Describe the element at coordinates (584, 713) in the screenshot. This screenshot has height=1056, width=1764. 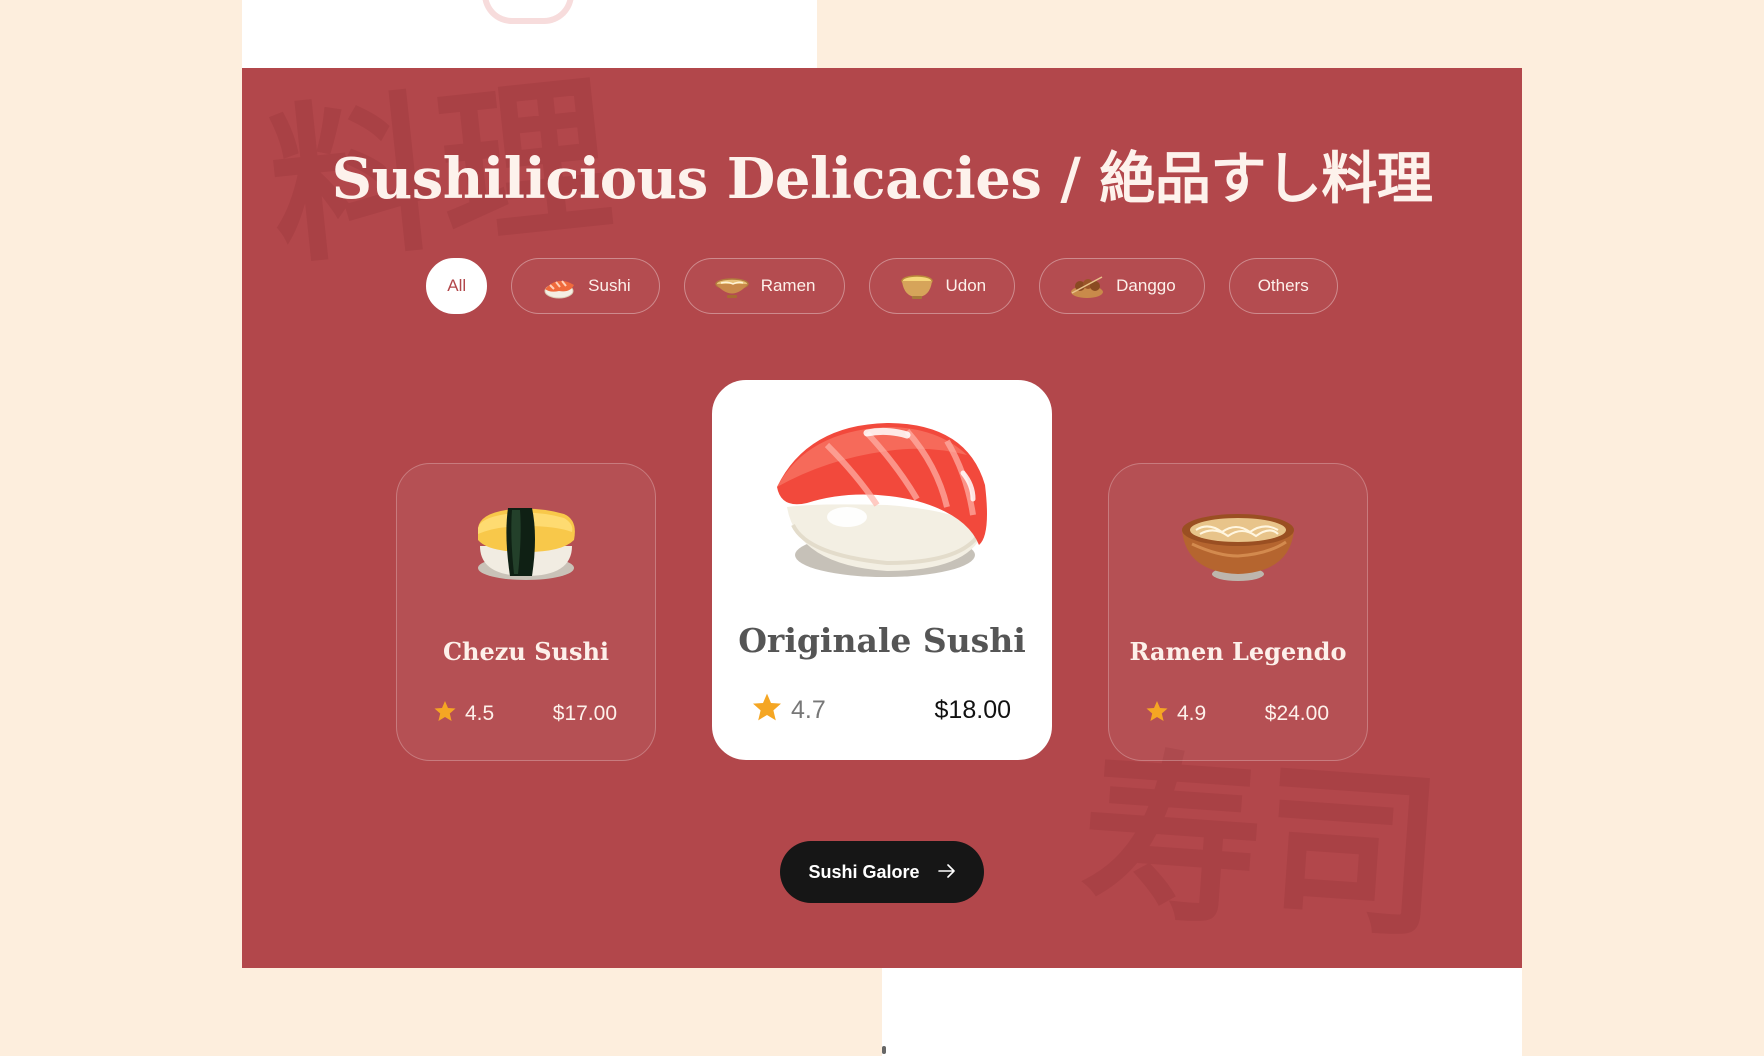
I see `dish-price: $17.00` at that location.